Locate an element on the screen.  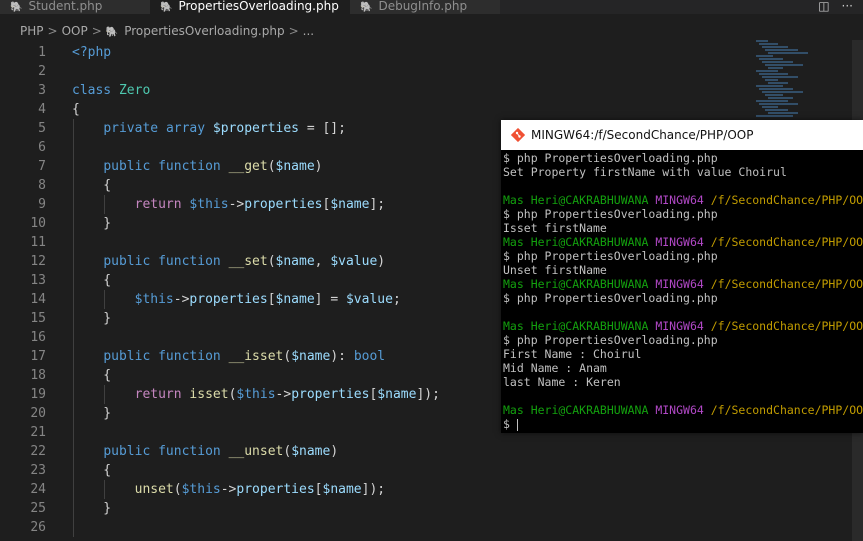
code-text: public function __set($name, $value) is located at coordinates (244, 261).